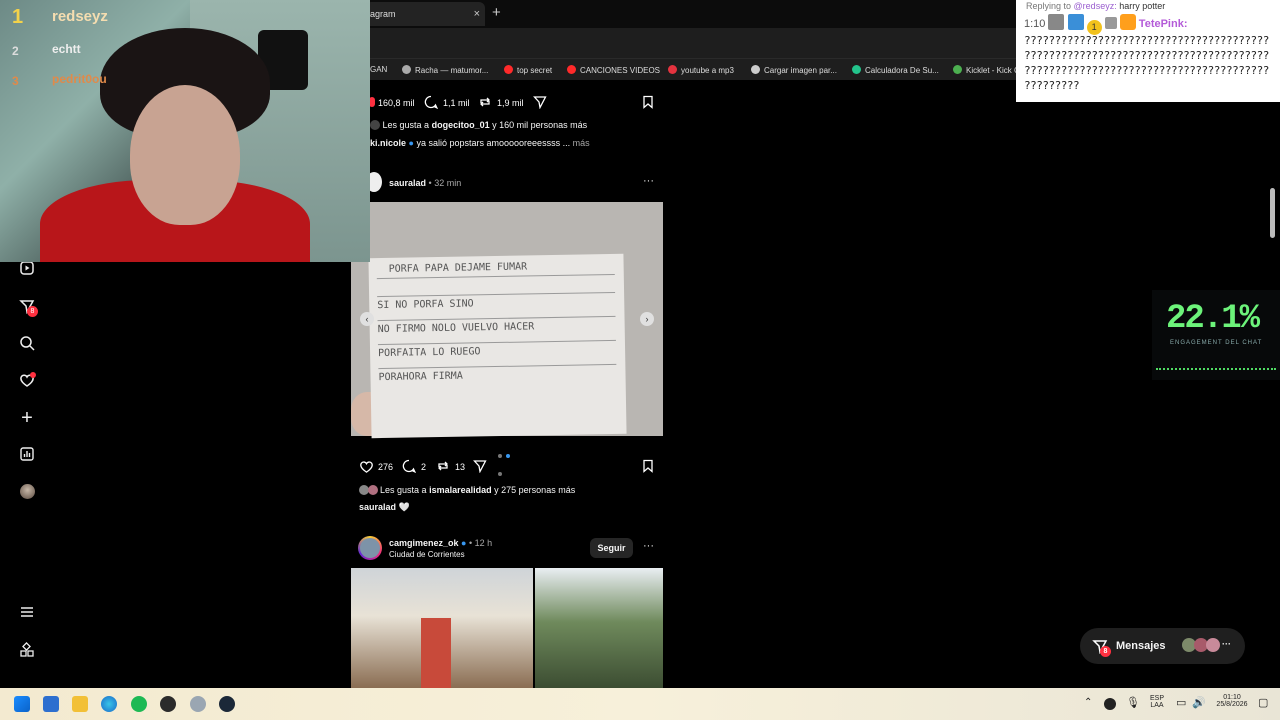  Describe the element at coordinates (648, 546) in the screenshot. I see `post3-options-icon: ···` at that location.